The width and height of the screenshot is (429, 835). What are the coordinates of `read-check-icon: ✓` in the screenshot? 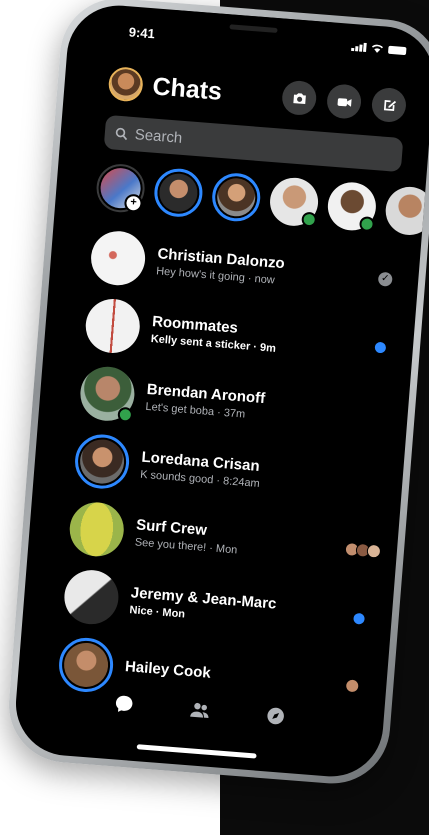 It's located at (385, 279).